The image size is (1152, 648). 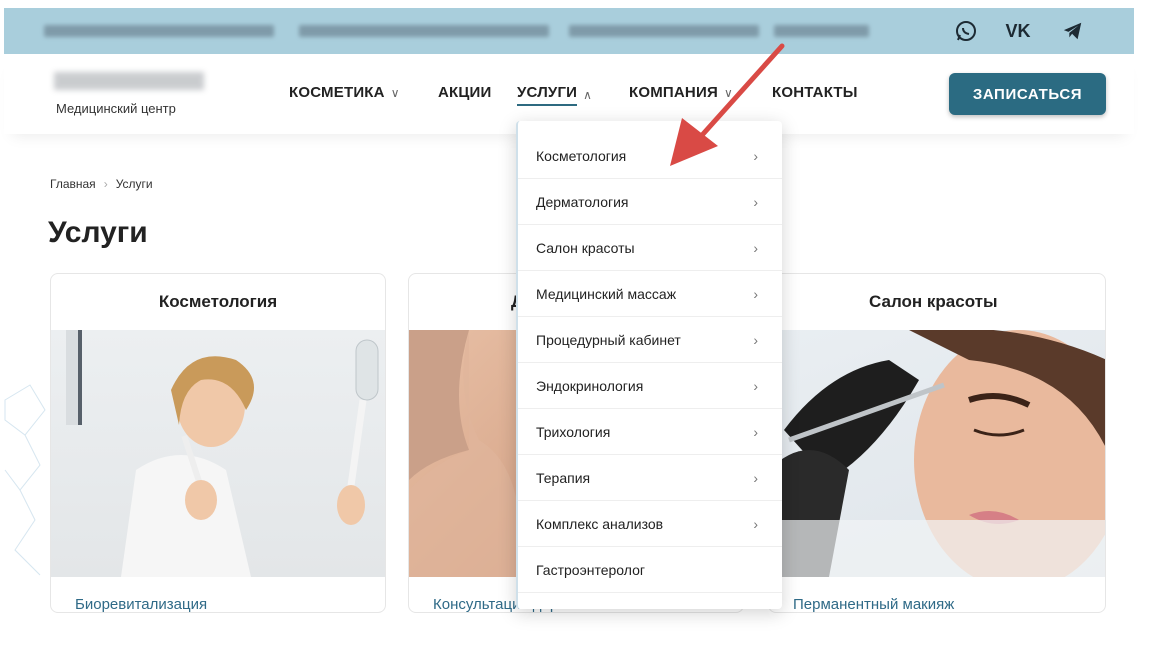 I want to click on dropdown-item-label: Эндокринология, so click(x=590, y=385).